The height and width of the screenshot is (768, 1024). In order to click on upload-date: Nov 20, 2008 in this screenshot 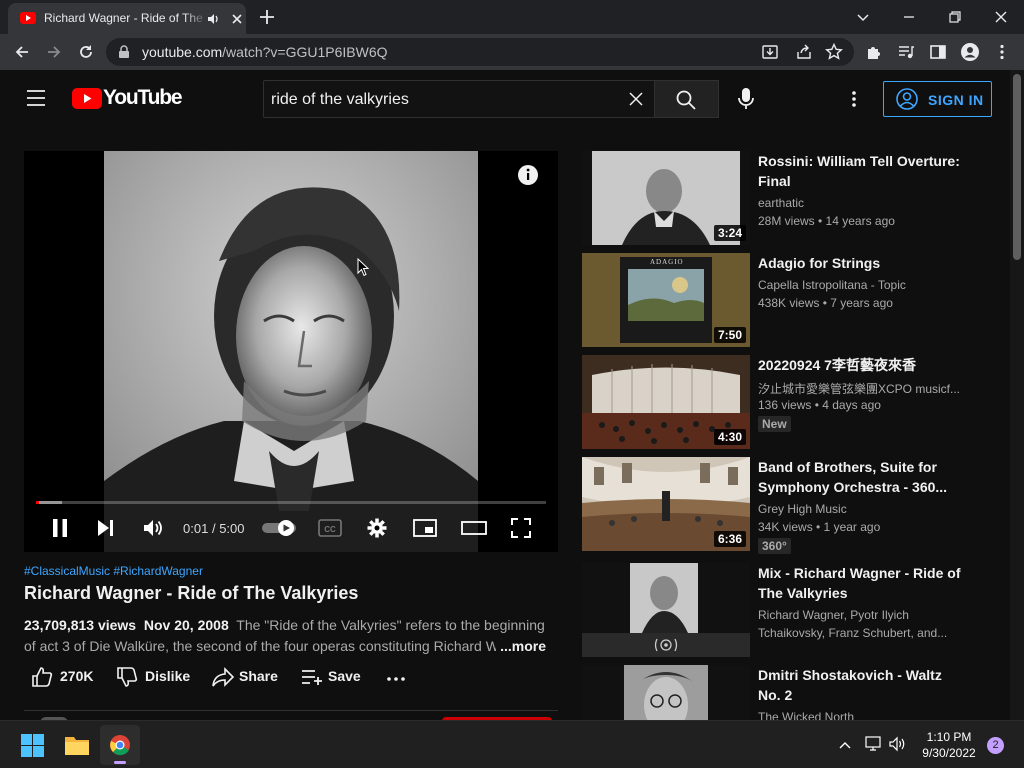, I will do `click(186, 625)`.